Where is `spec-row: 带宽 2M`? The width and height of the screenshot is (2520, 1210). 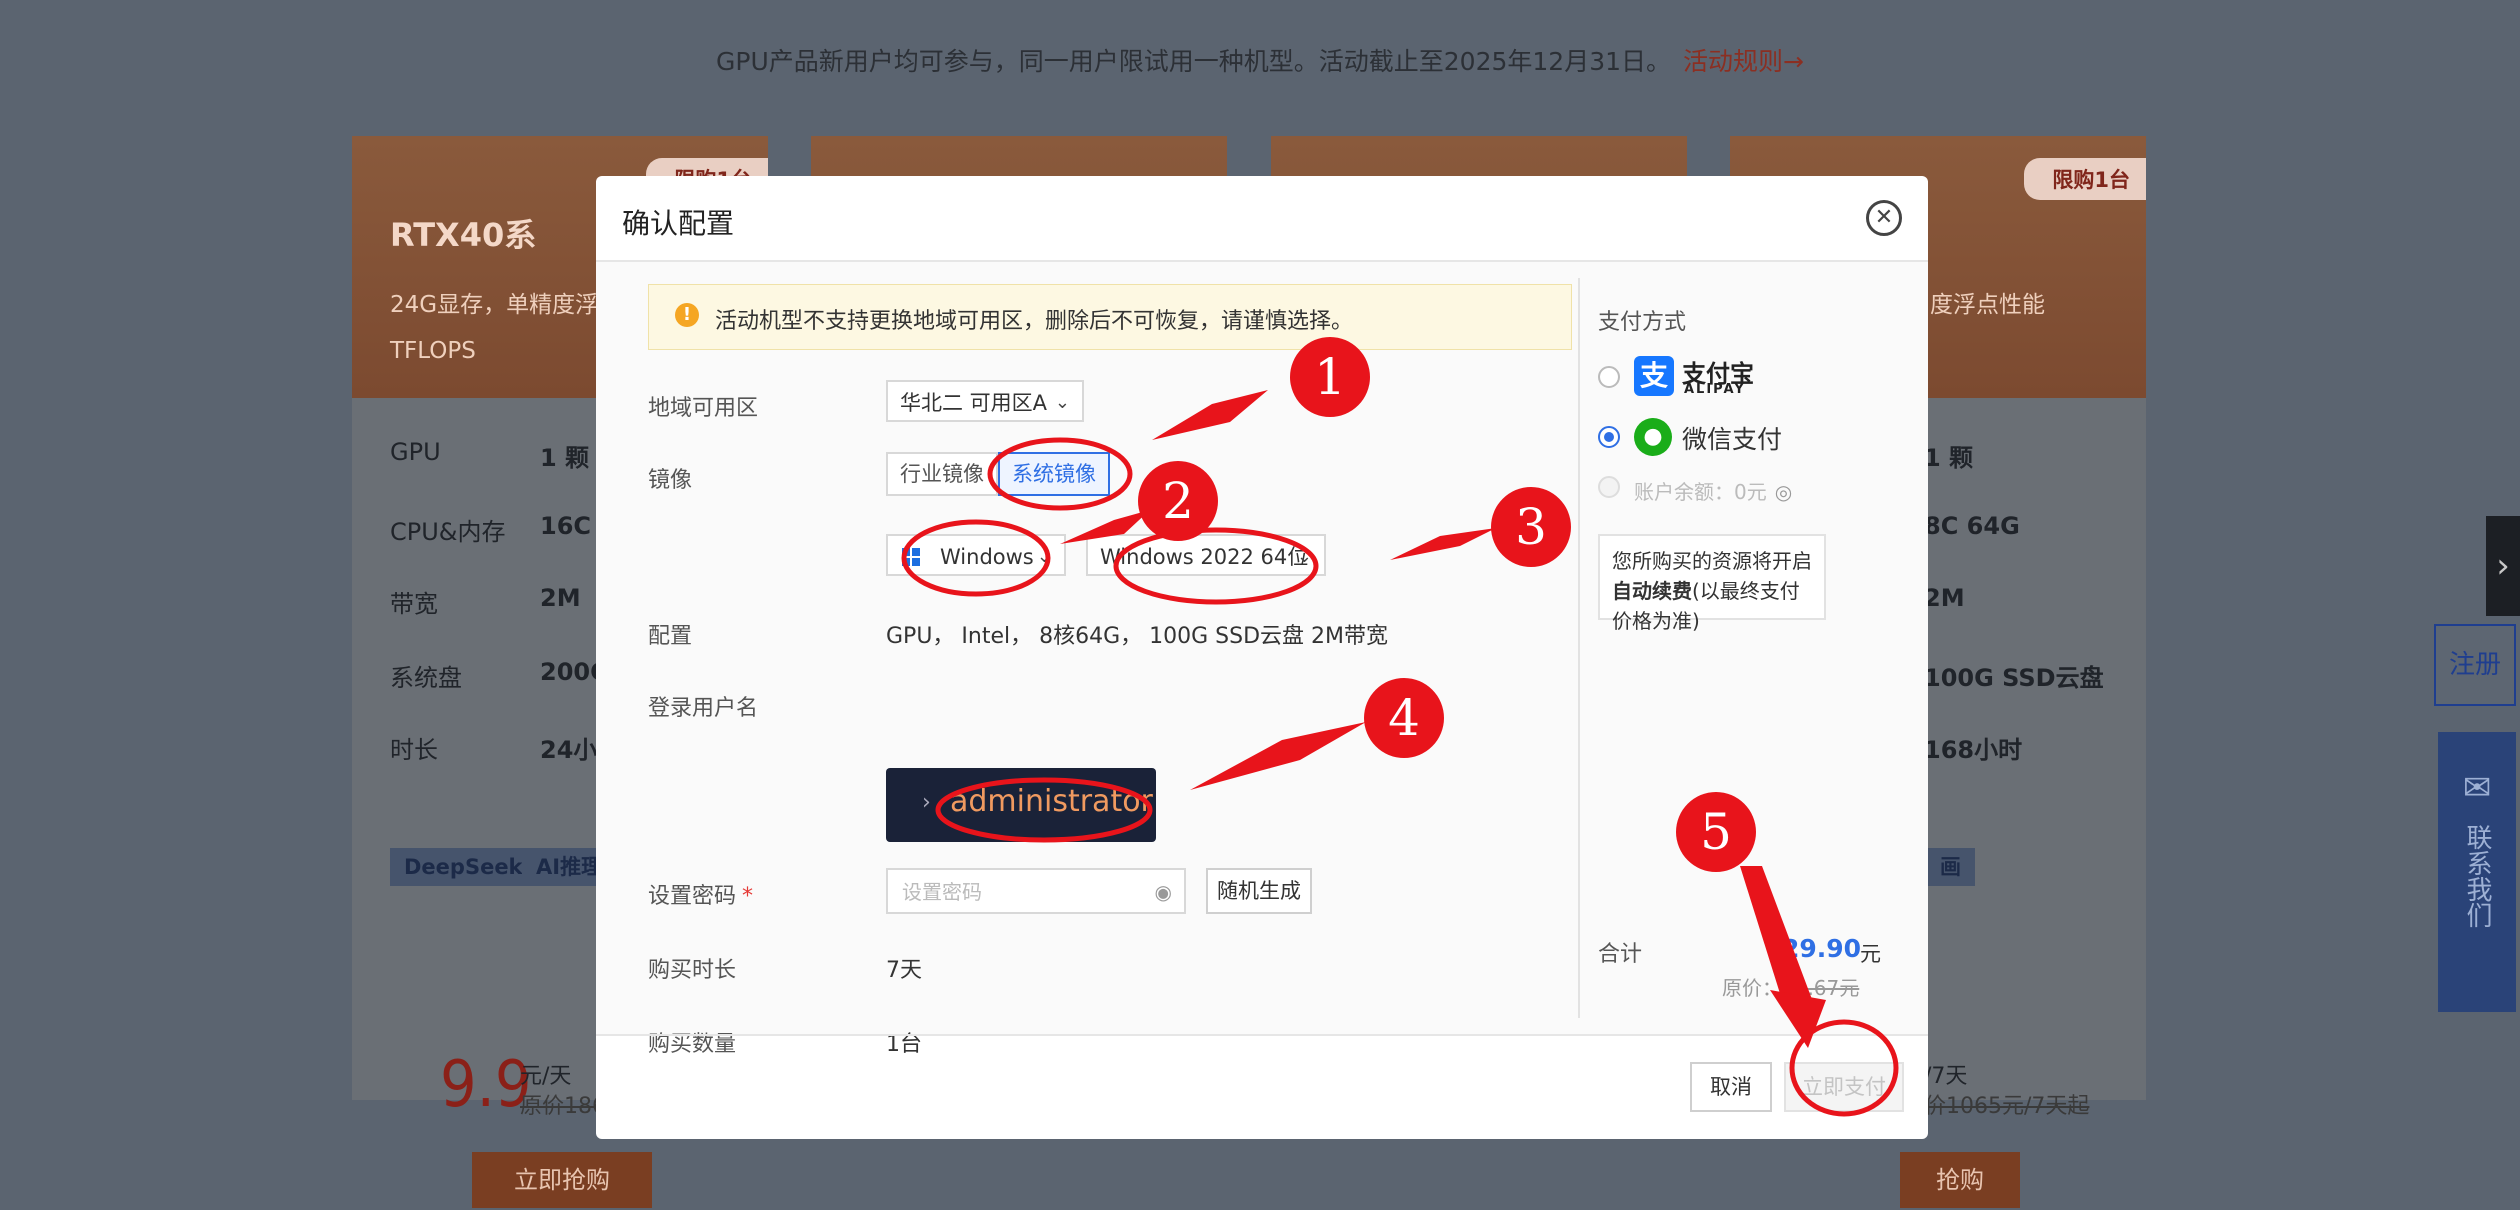
spec-row: 带宽 2M is located at coordinates (485, 601).